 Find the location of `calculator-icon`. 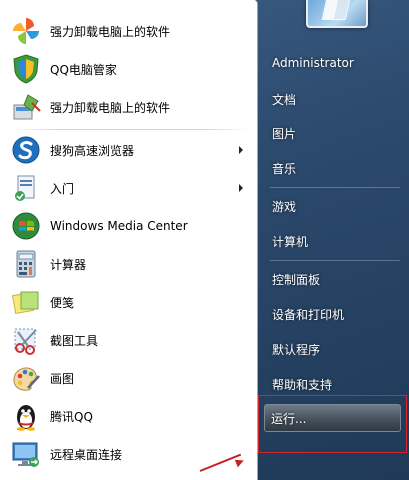

calculator-icon is located at coordinates (26, 264).